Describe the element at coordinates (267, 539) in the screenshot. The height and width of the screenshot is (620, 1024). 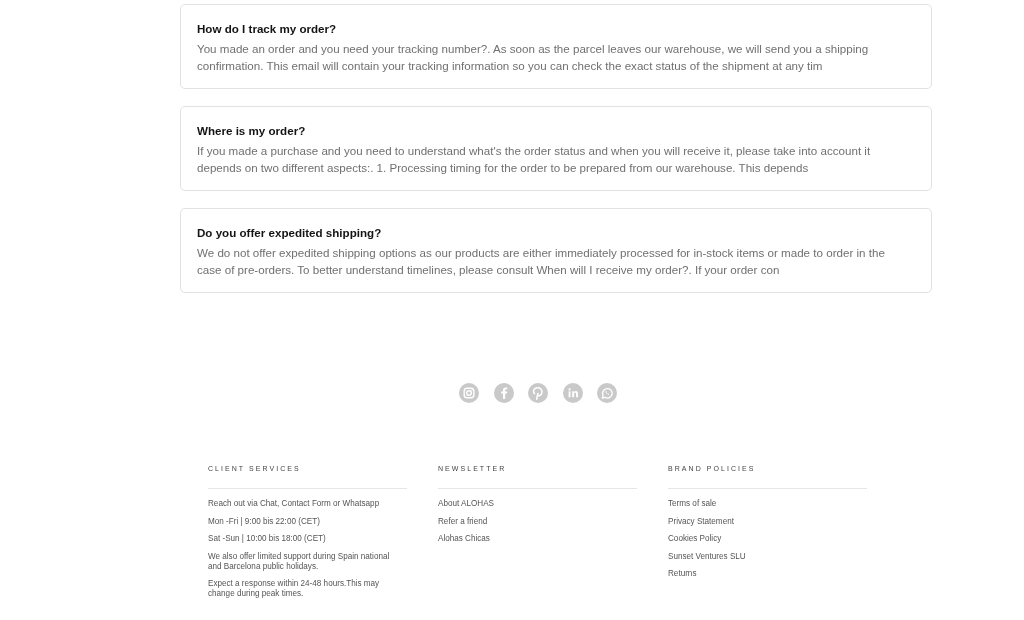
I see `info-text: Sat -Sun | 10:00 bis 18:00 (CET)` at that location.